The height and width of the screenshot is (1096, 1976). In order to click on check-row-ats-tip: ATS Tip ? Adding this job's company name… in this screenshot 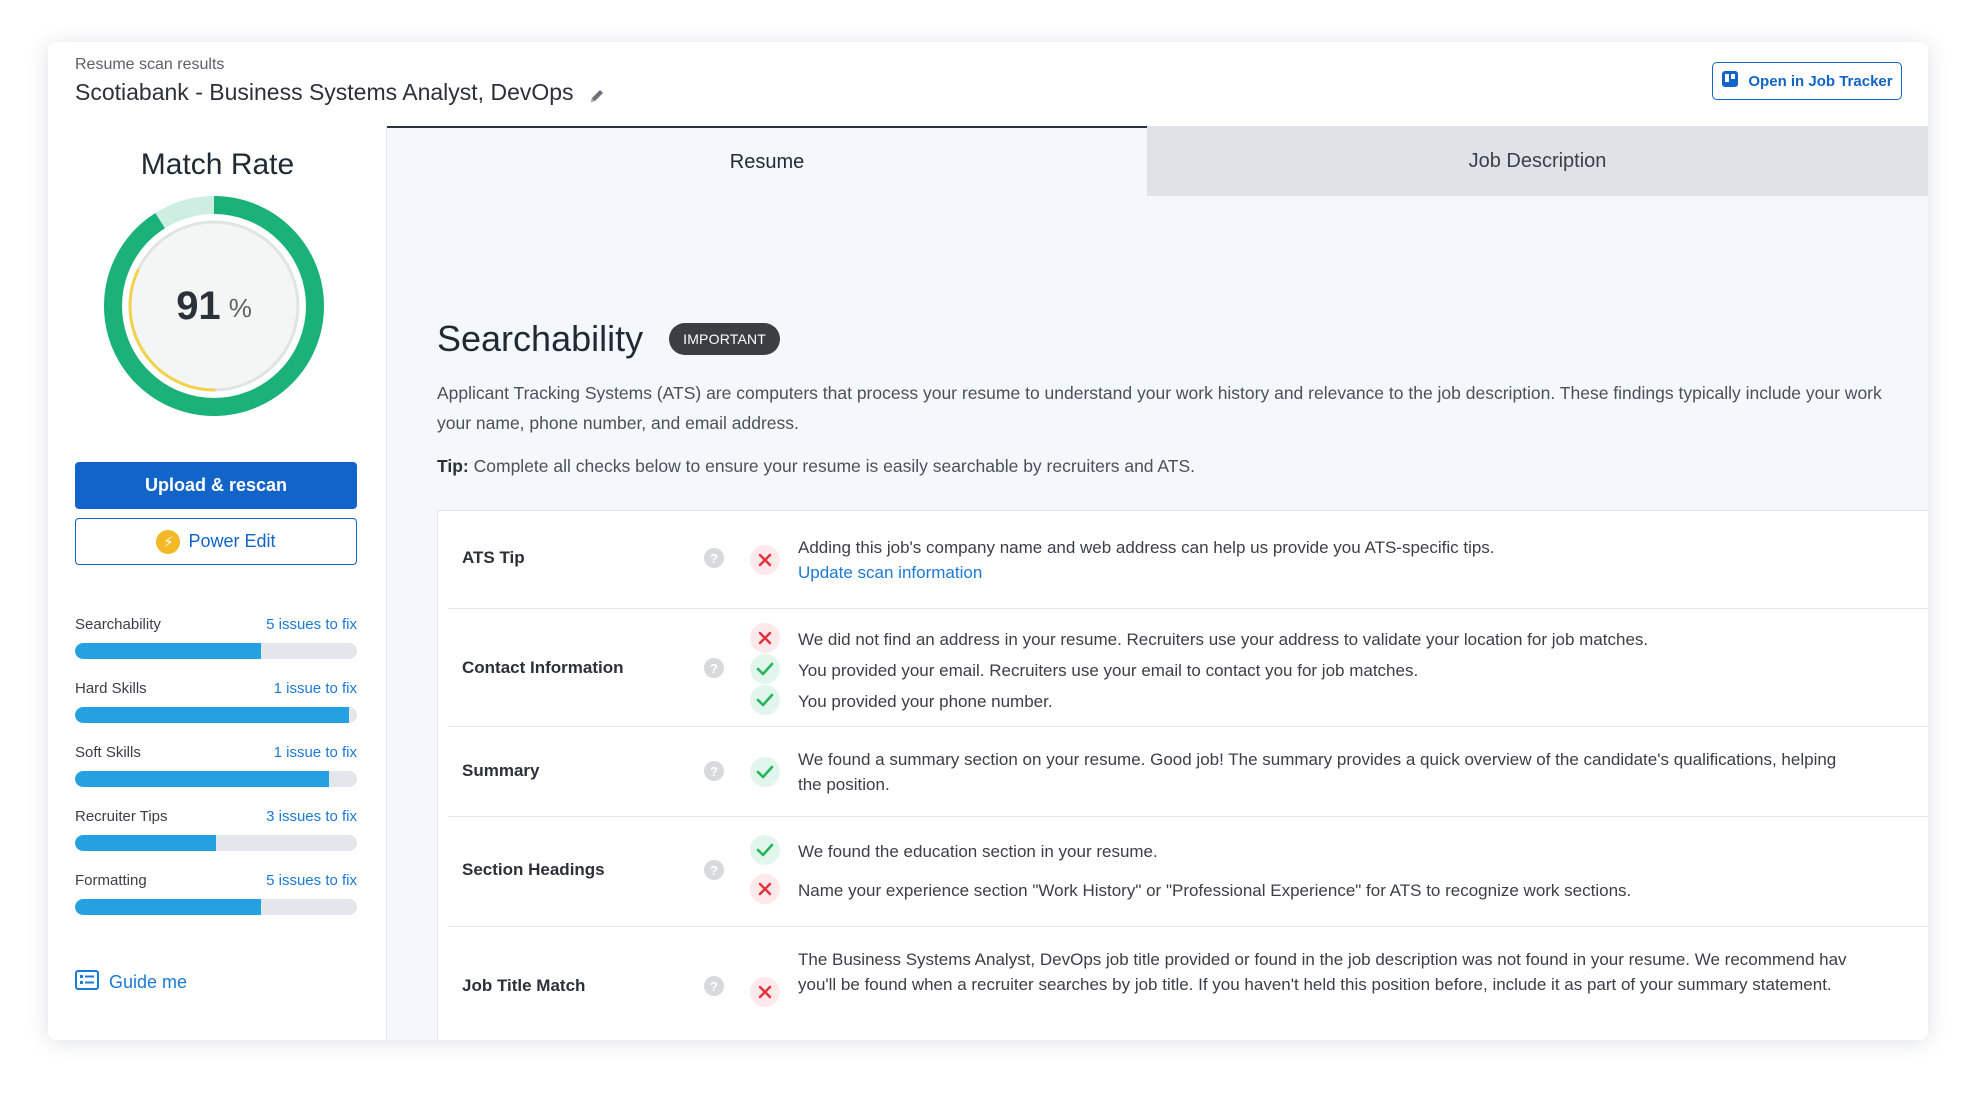, I will do `click(1188, 560)`.